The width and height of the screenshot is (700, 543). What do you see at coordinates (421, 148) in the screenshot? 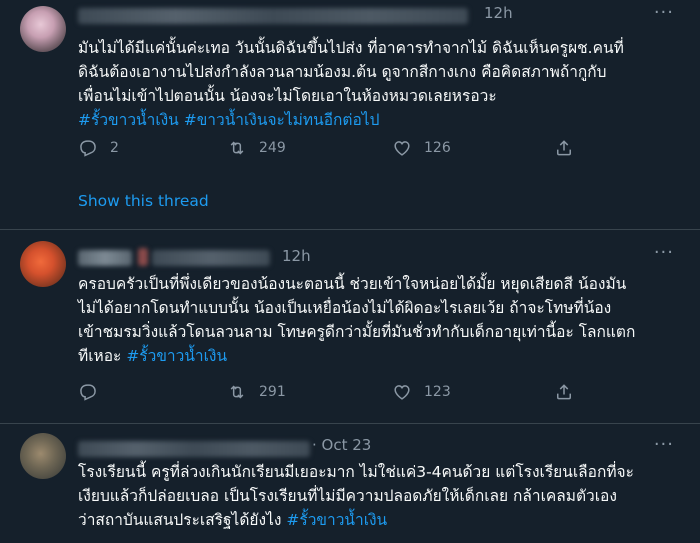
I see `like-button: 126` at bounding box center [421, 148].